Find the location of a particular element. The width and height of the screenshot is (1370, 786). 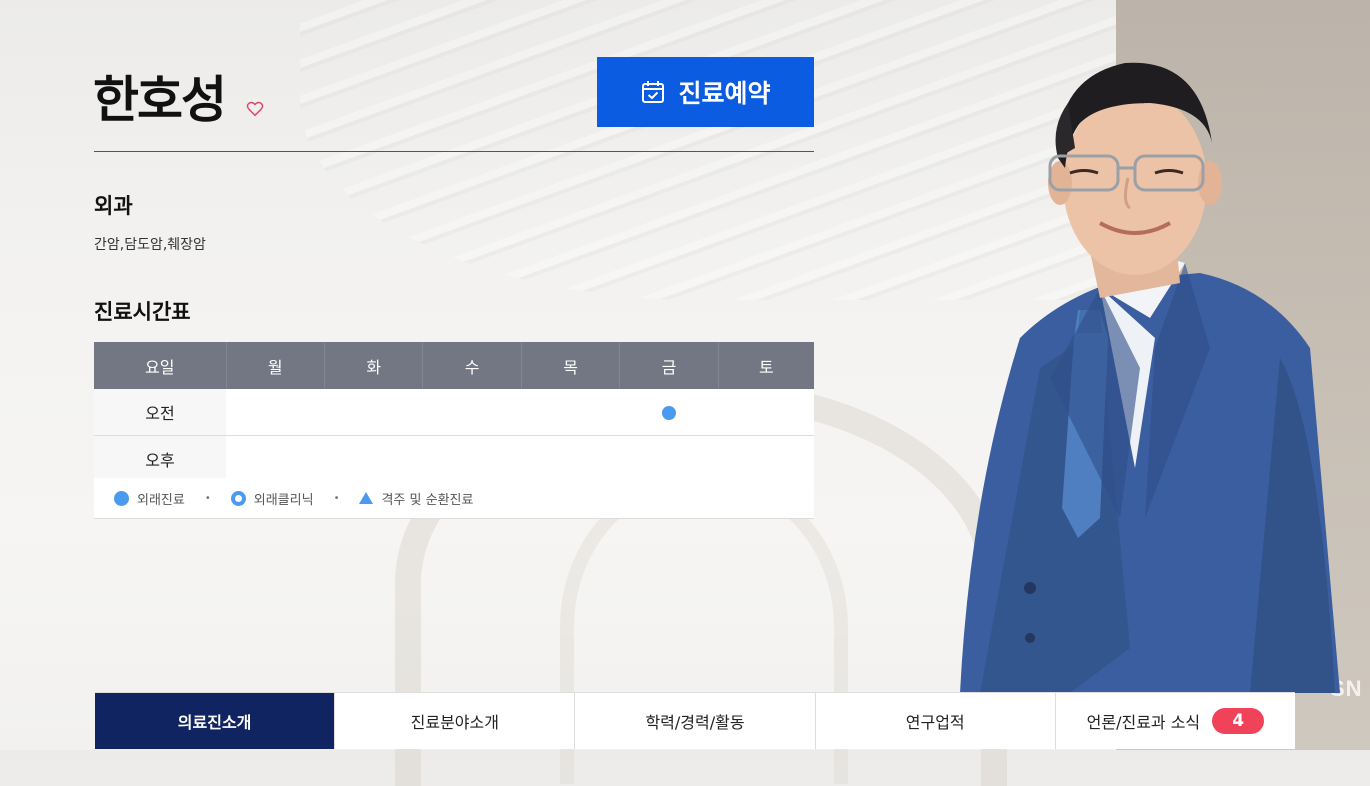

calendar-check-icon is located at coordinates (653, 92).